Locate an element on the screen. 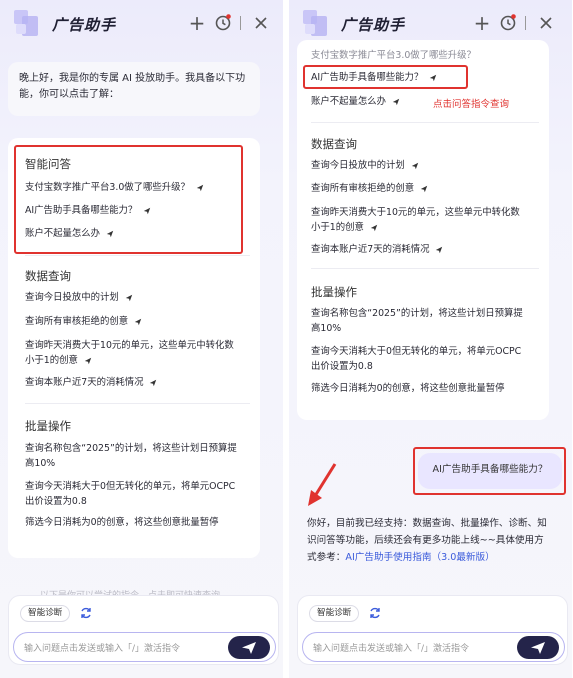  user-message-bubble: AI广告助手具备哪些能力？ is located at coordinates (490, 471).